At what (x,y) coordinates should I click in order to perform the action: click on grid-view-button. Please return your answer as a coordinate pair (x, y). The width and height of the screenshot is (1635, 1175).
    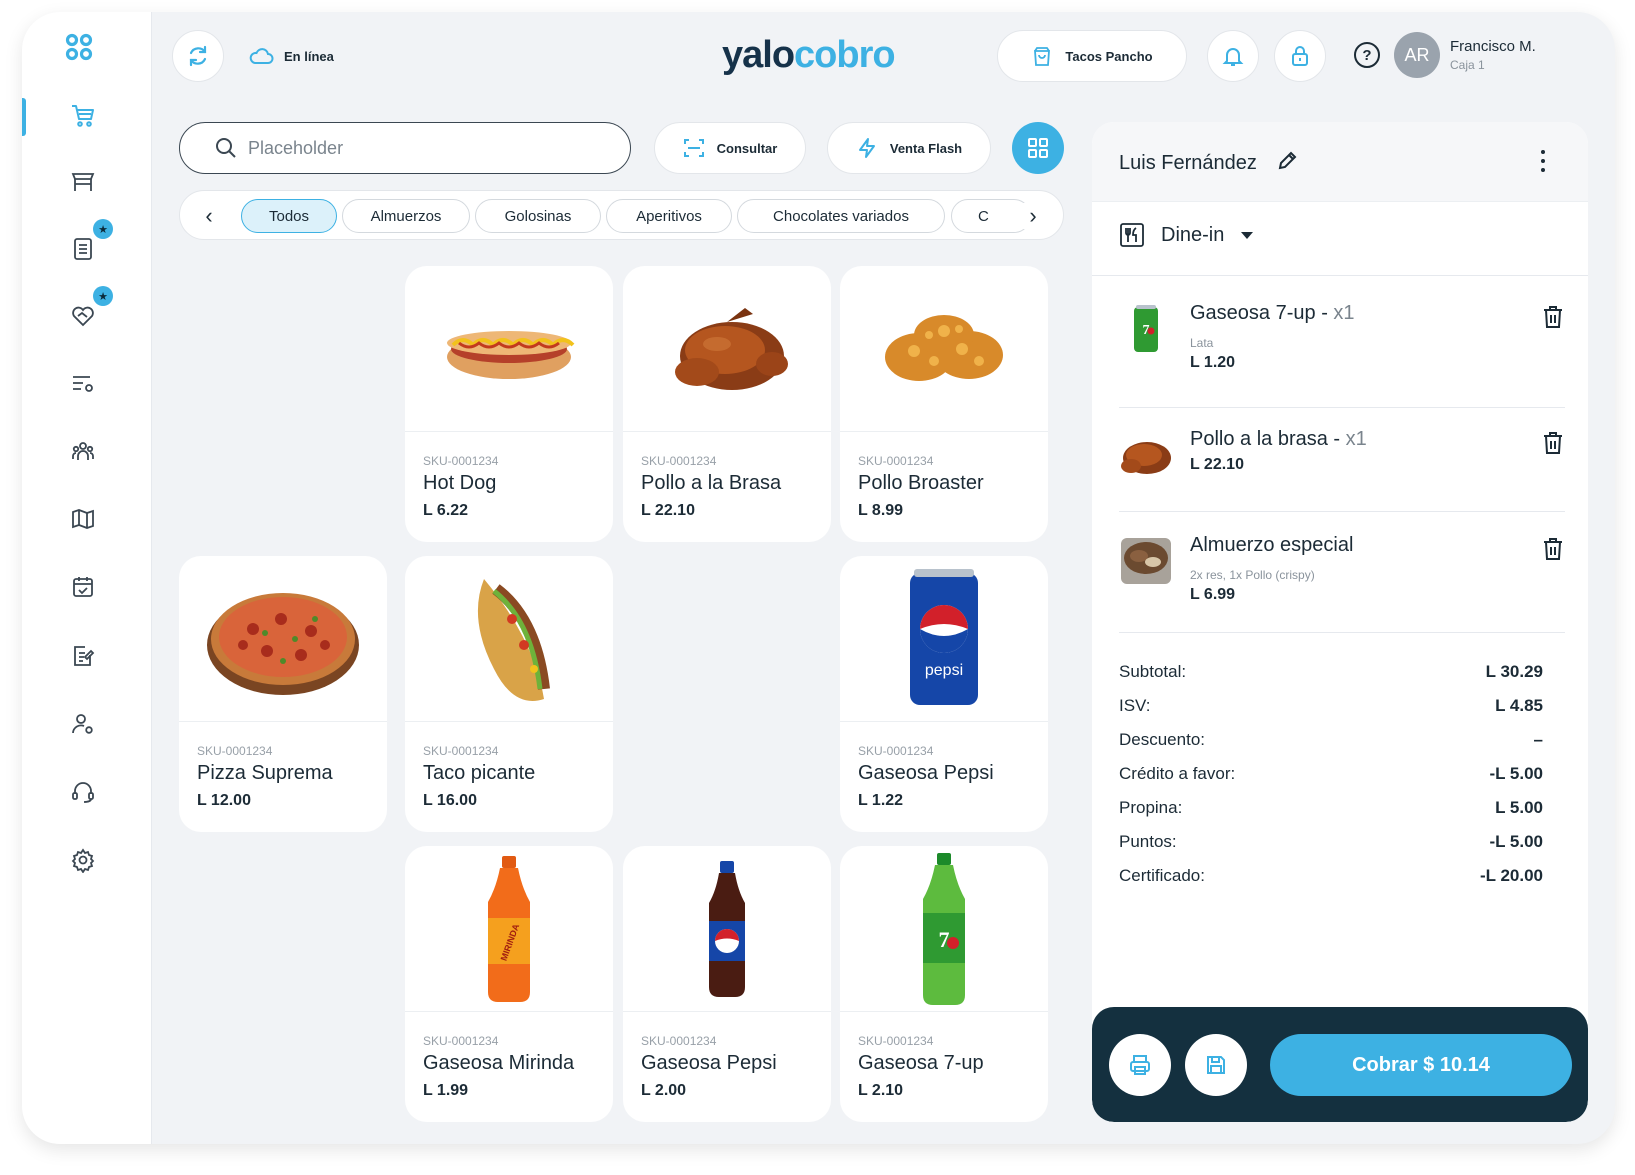
    Looking at the image, I should click on (1038, 148).